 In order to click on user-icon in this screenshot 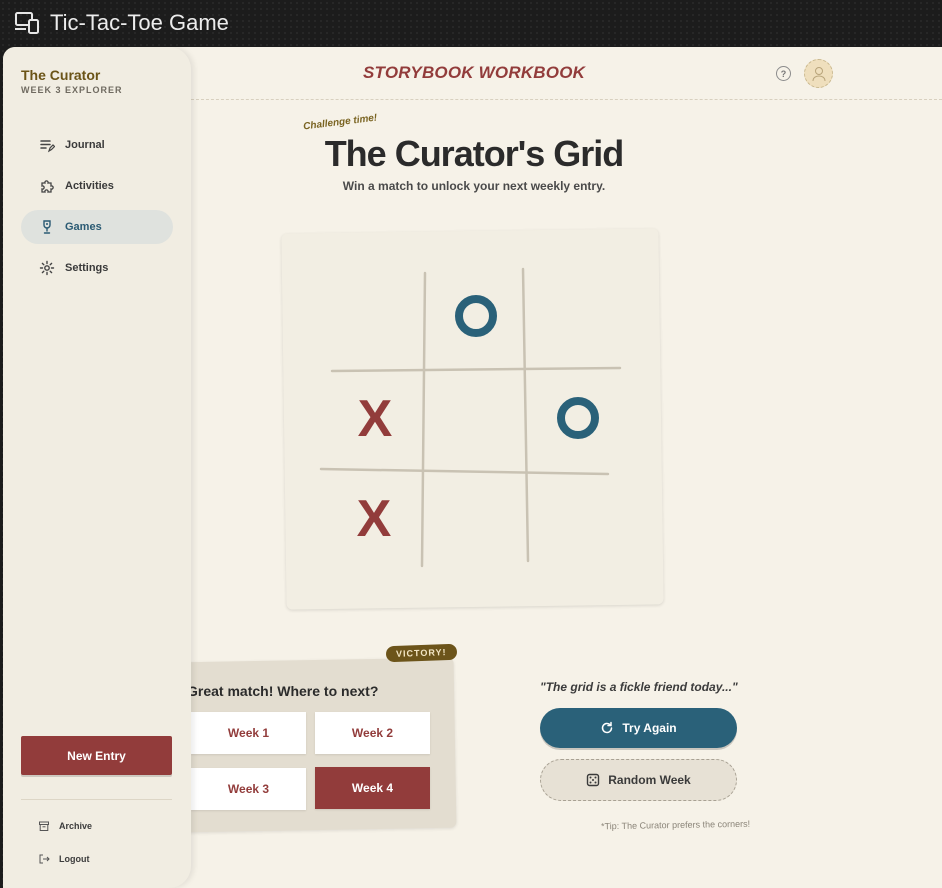, I will do `click(818, 73)`.